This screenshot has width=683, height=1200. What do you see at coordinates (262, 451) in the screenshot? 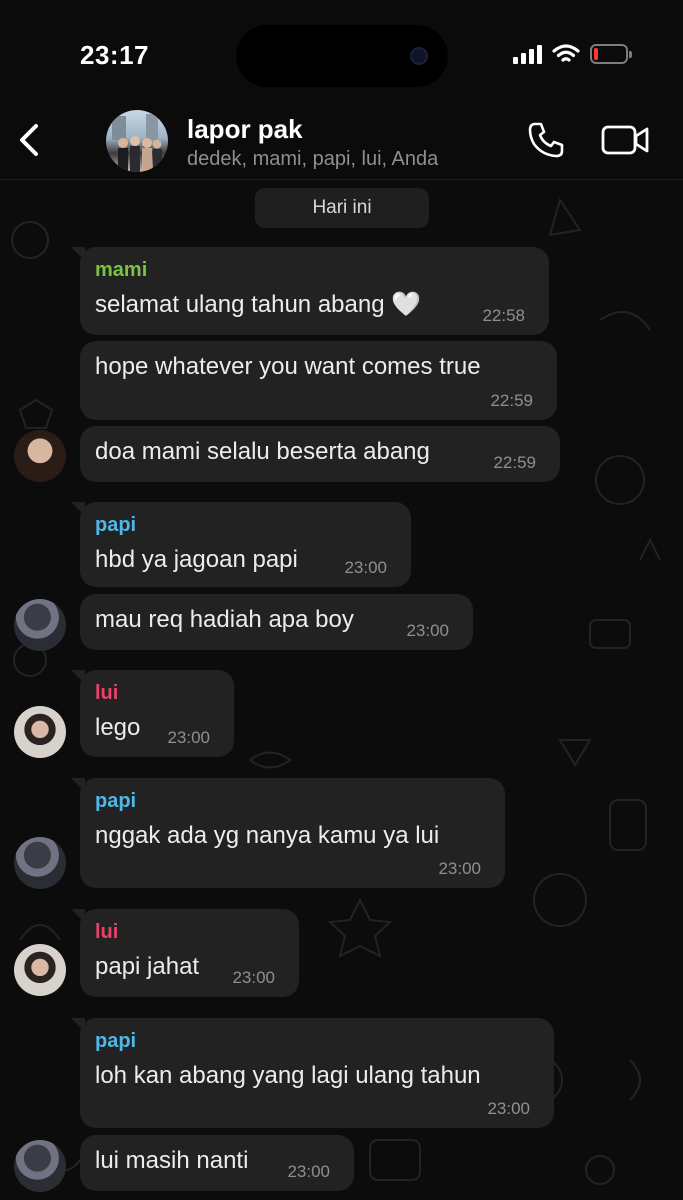
I see `message-text: doa mami selalu beserta abang` at bounding box center [262, 451].